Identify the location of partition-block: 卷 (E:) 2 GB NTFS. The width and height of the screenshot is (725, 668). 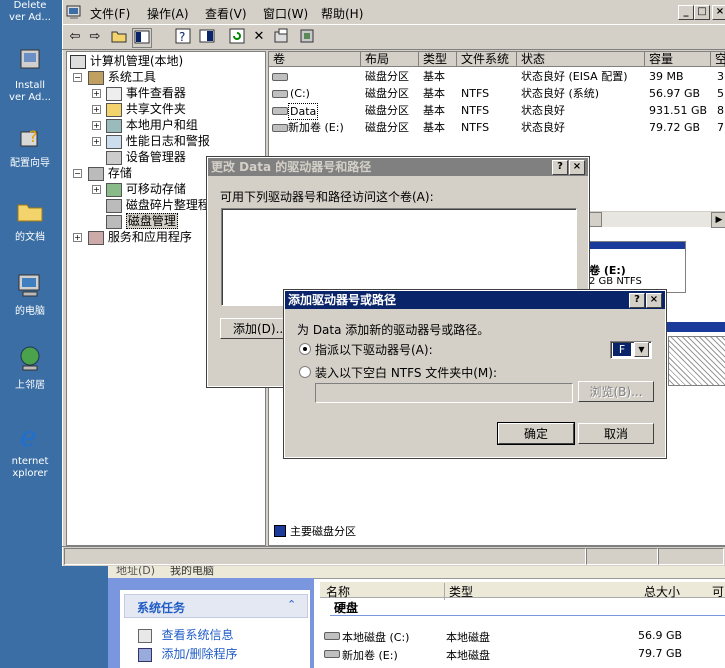
(635, 267).